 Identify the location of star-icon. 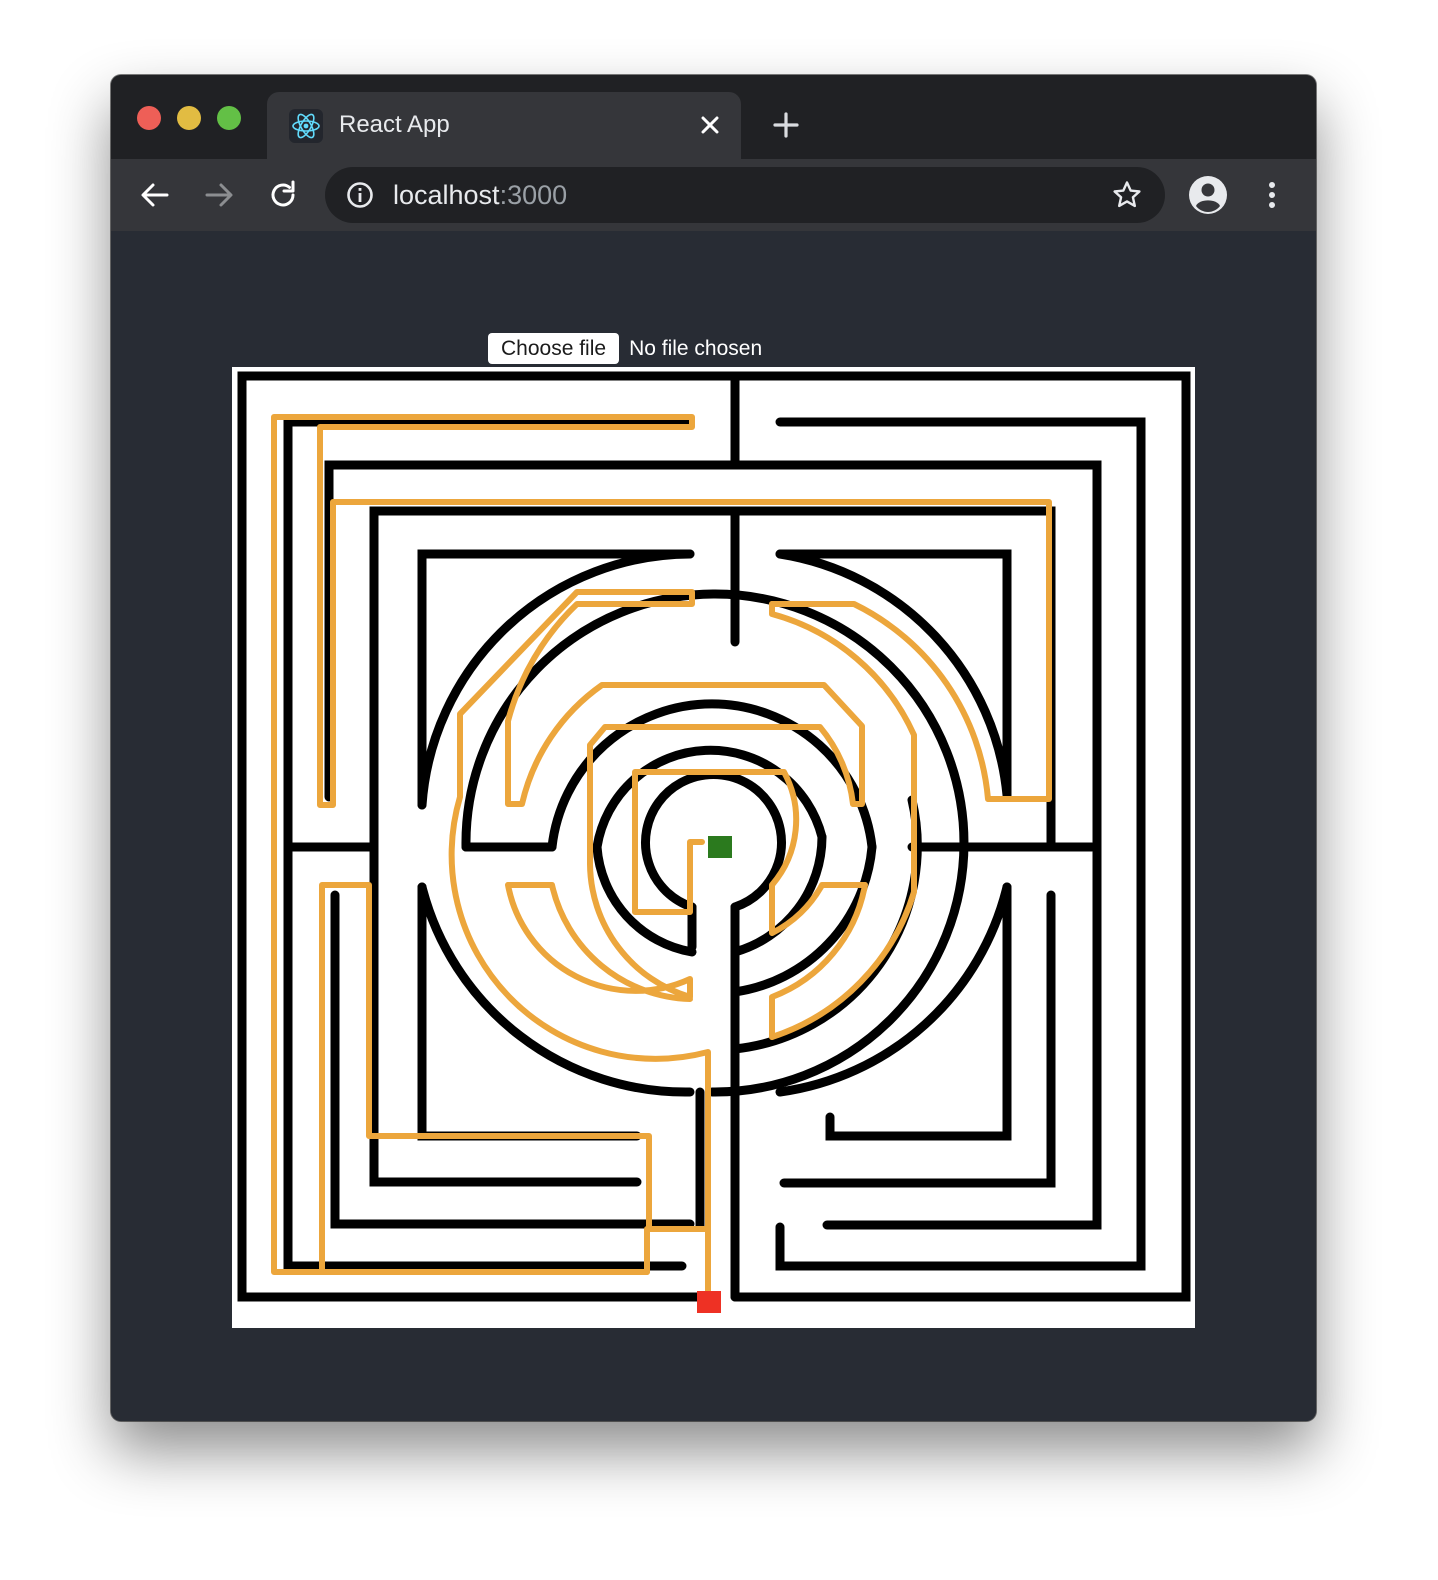
(1127, 195).